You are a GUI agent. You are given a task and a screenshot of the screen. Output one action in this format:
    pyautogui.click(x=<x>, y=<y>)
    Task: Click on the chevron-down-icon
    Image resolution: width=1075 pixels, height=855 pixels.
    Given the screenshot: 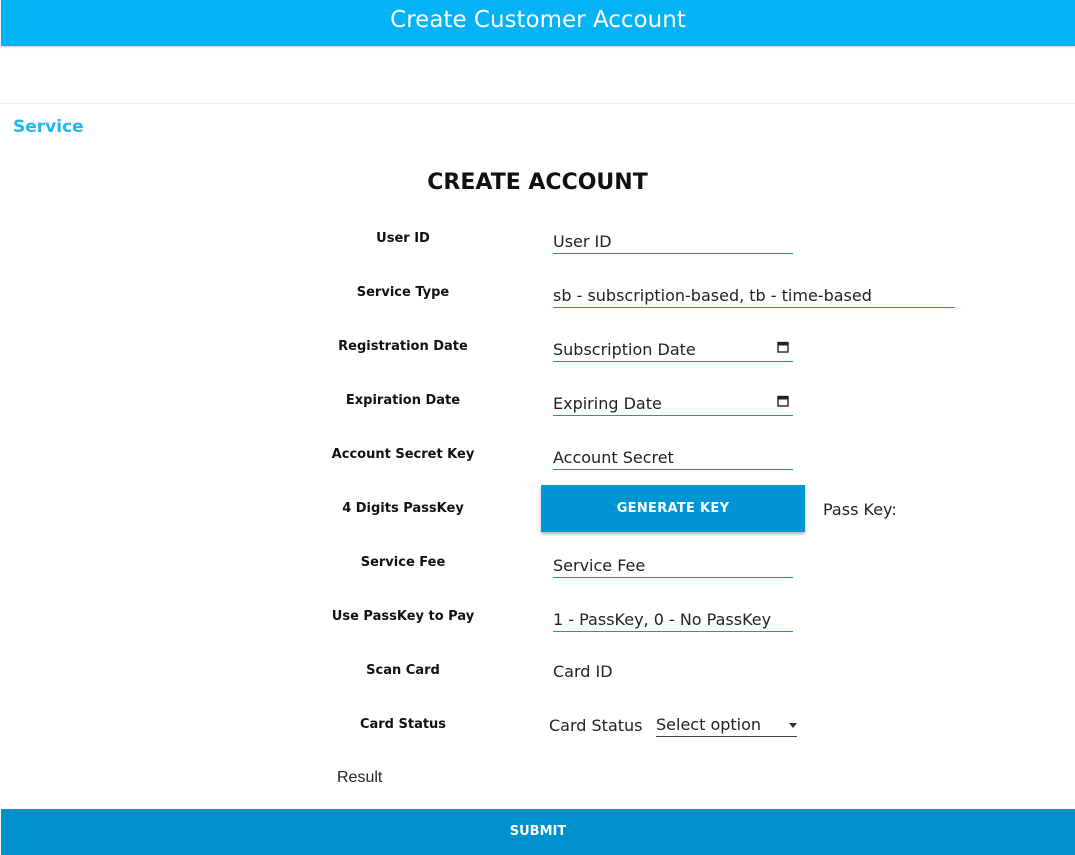 What is the action you would take?
    pyautogui.click(x=793, y=725)
    